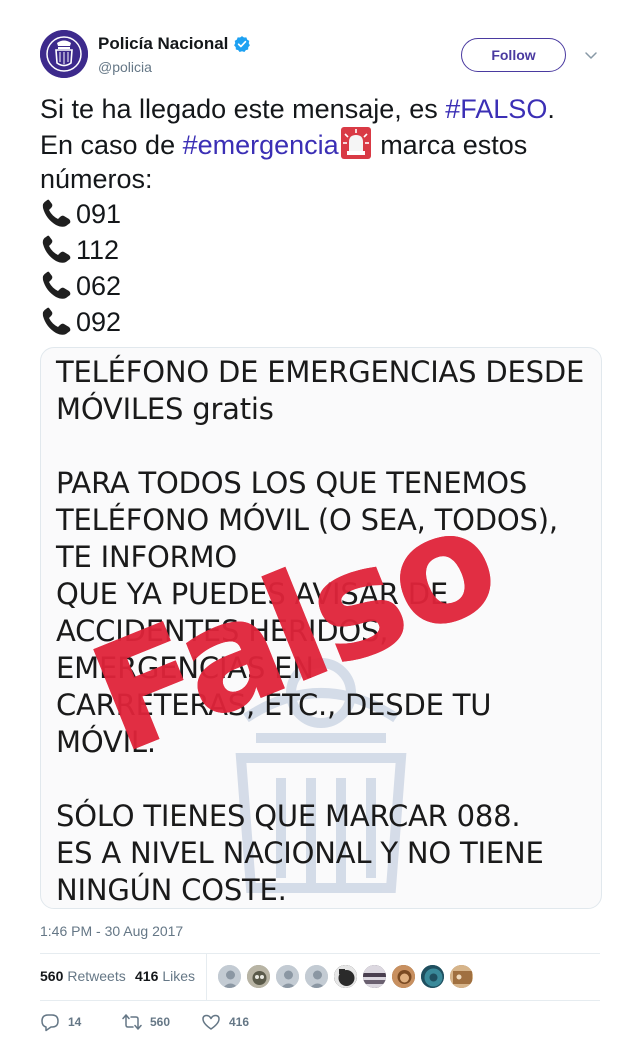  I want to click on heart-icon, so click(211, 1022).